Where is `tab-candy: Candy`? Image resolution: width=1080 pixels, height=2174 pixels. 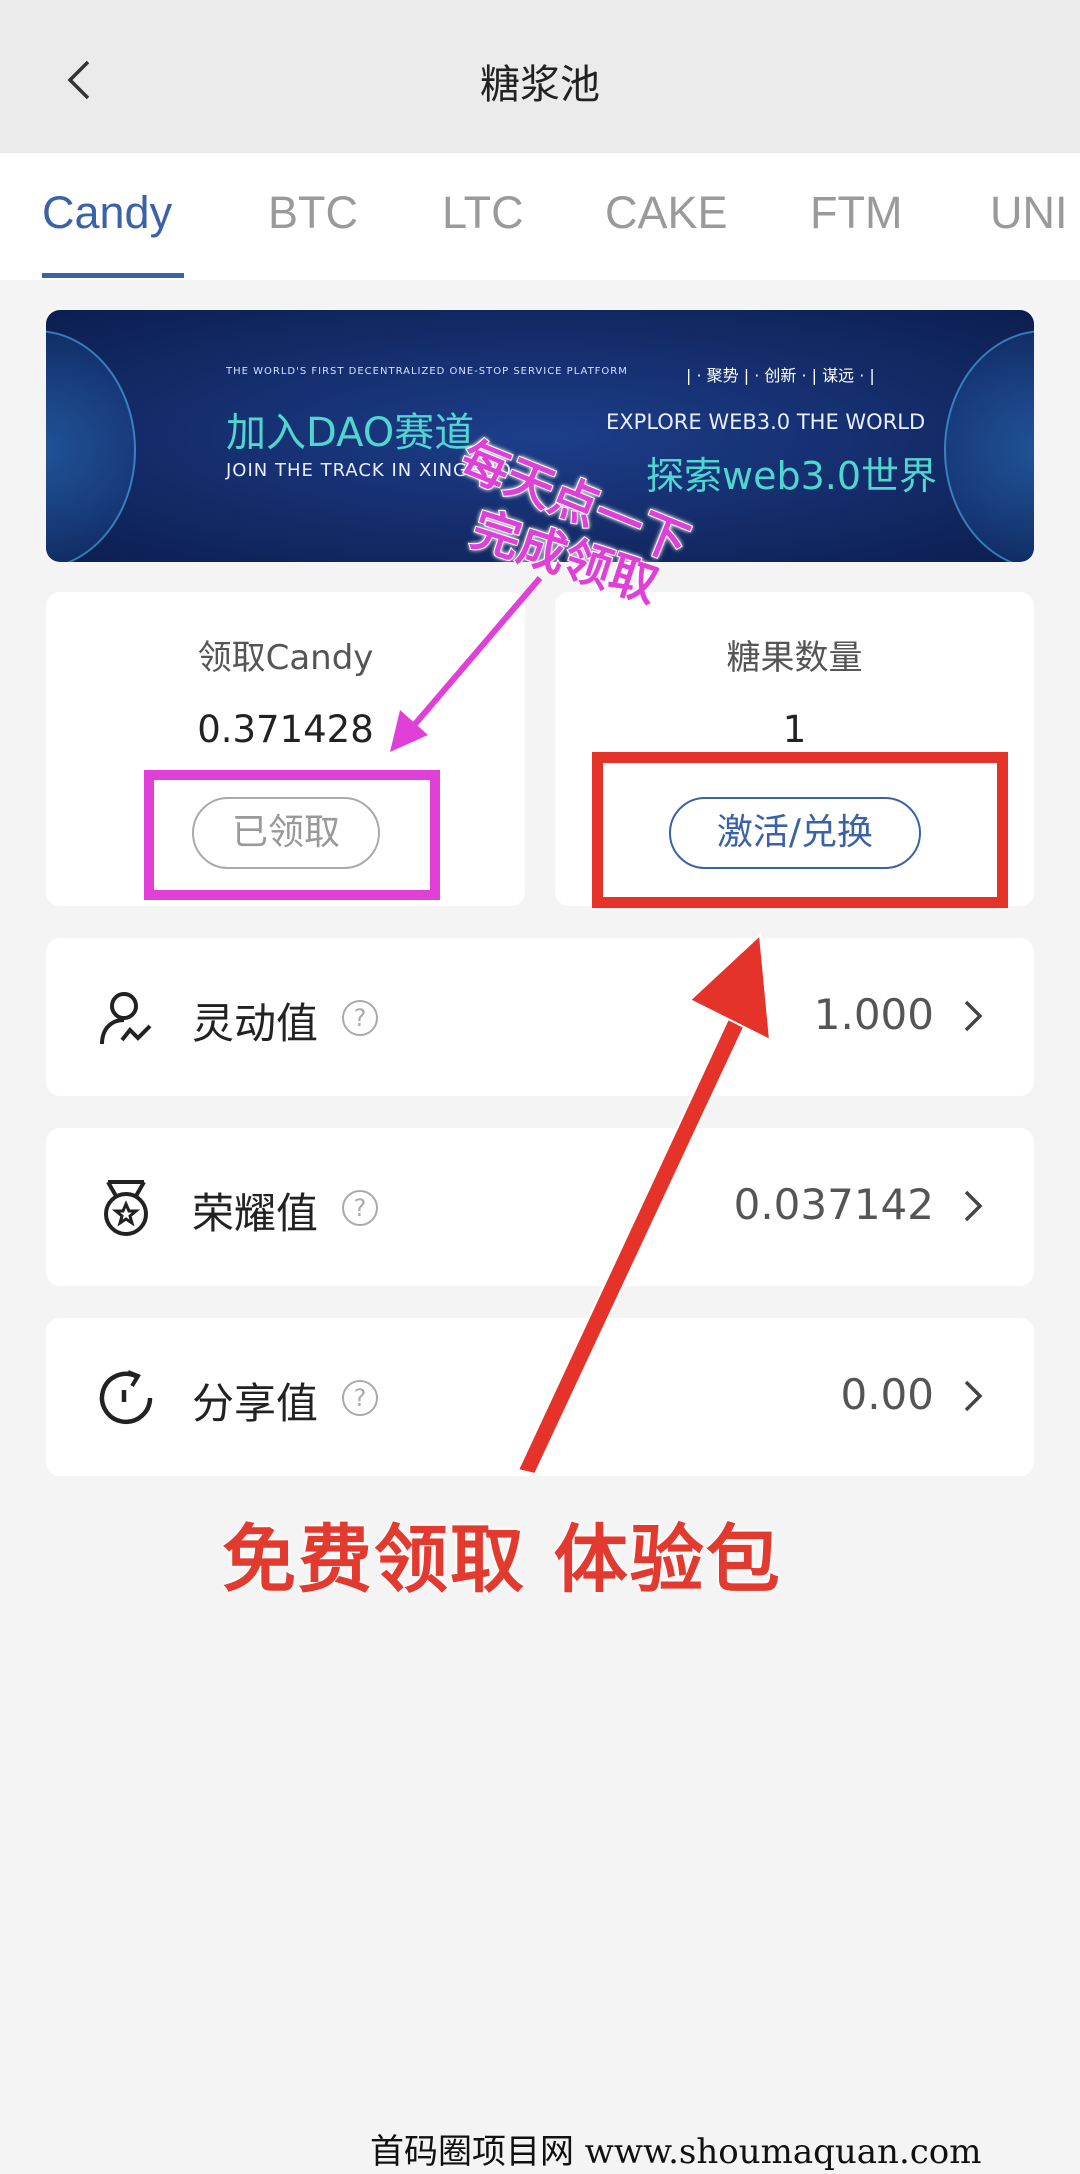
tab-candy: Candy is located at coordinates (107, 213).